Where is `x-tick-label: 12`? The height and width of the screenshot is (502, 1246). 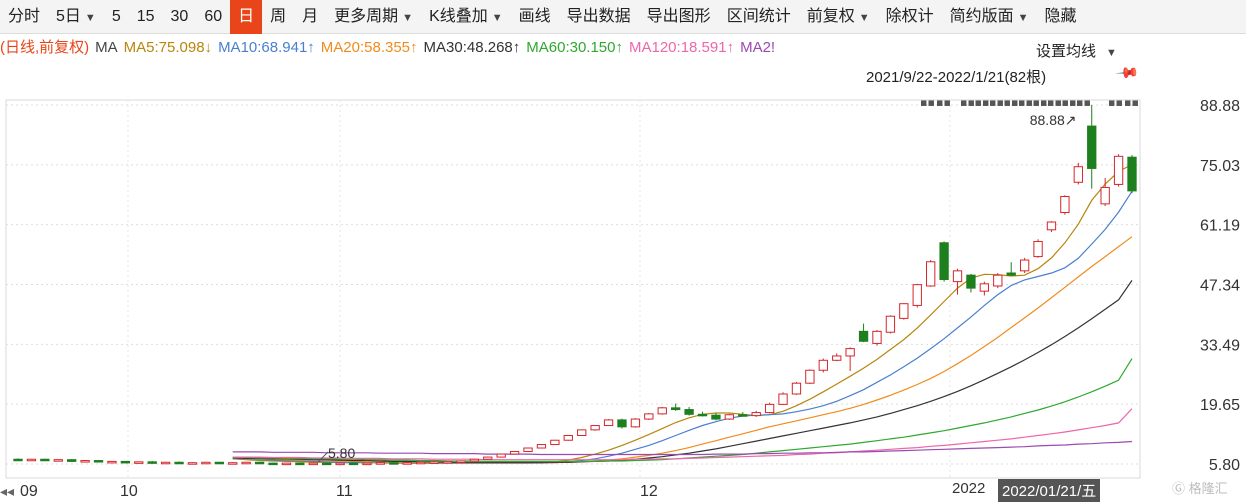
x-tick-label: 12 is located at coordinates (649, 491).